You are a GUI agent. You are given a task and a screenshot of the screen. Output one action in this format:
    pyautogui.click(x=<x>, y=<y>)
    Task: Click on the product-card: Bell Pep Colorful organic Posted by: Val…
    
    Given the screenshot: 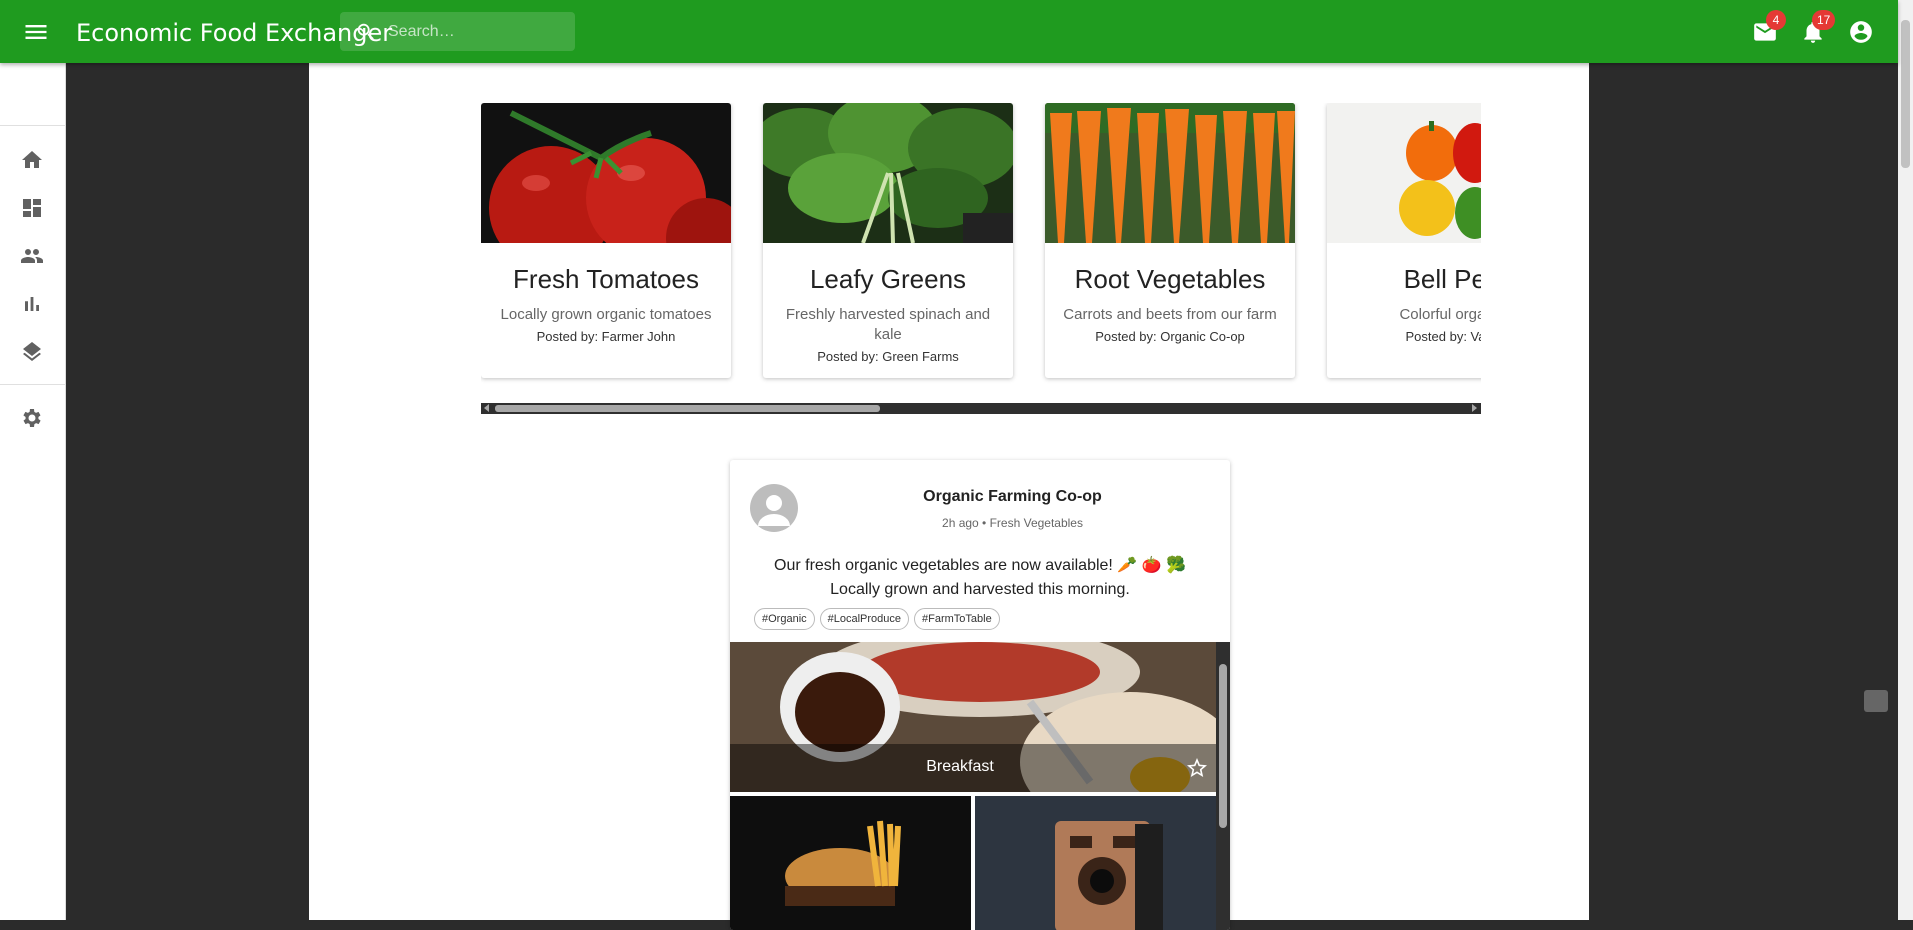 What is the action you would take?
    pyautogui.click(x=1404, y=240)
    